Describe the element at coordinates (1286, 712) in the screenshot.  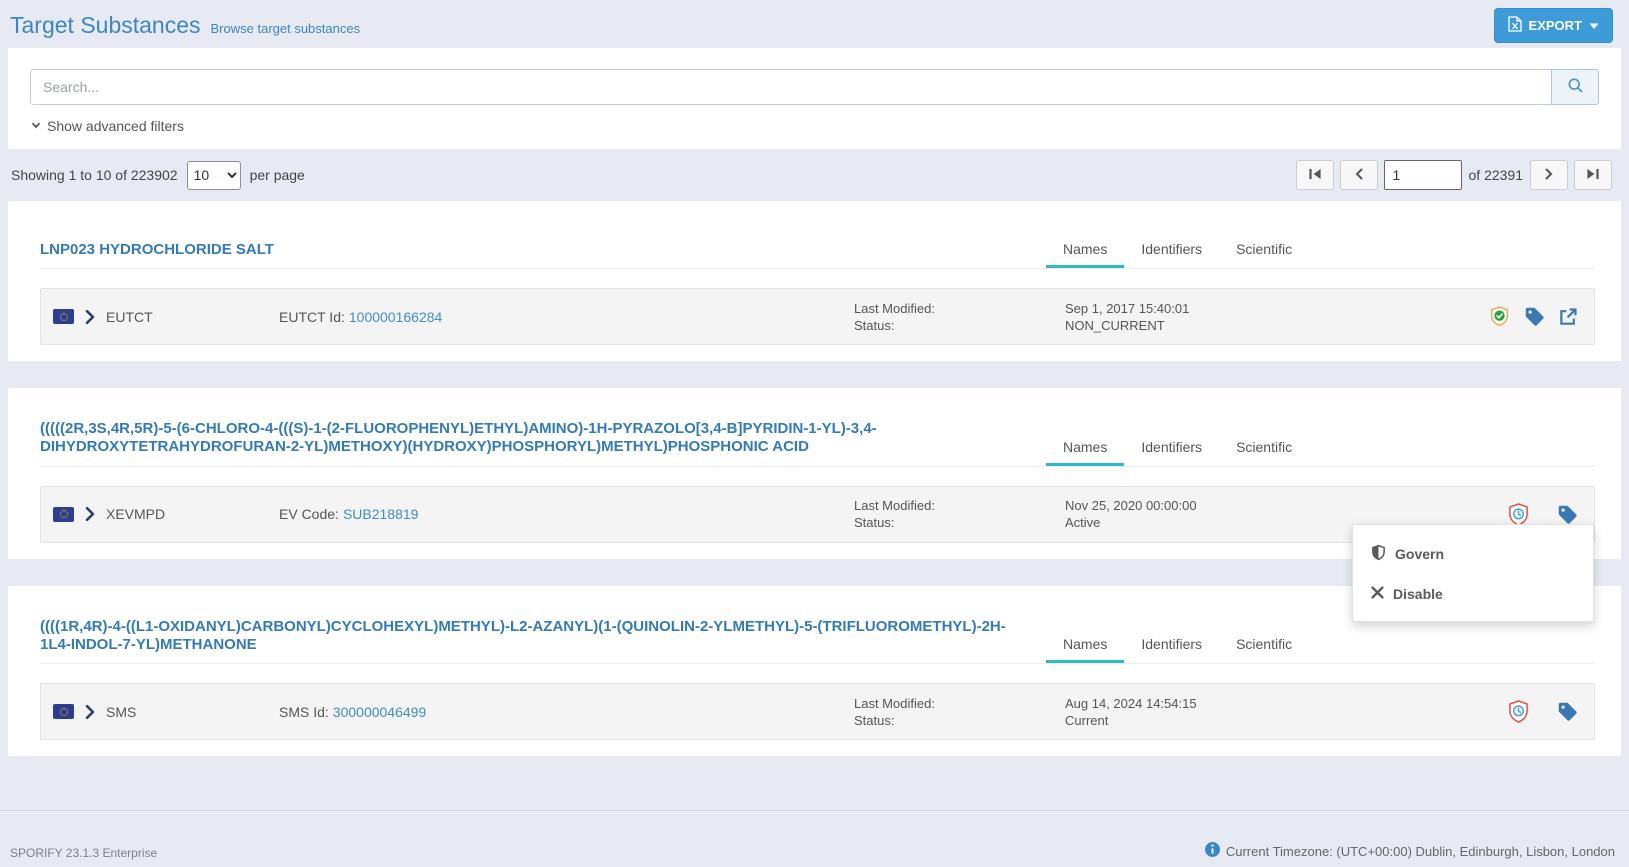
I see `meta-values: Aug 14, 2024 14:54:15 Current` at that location.